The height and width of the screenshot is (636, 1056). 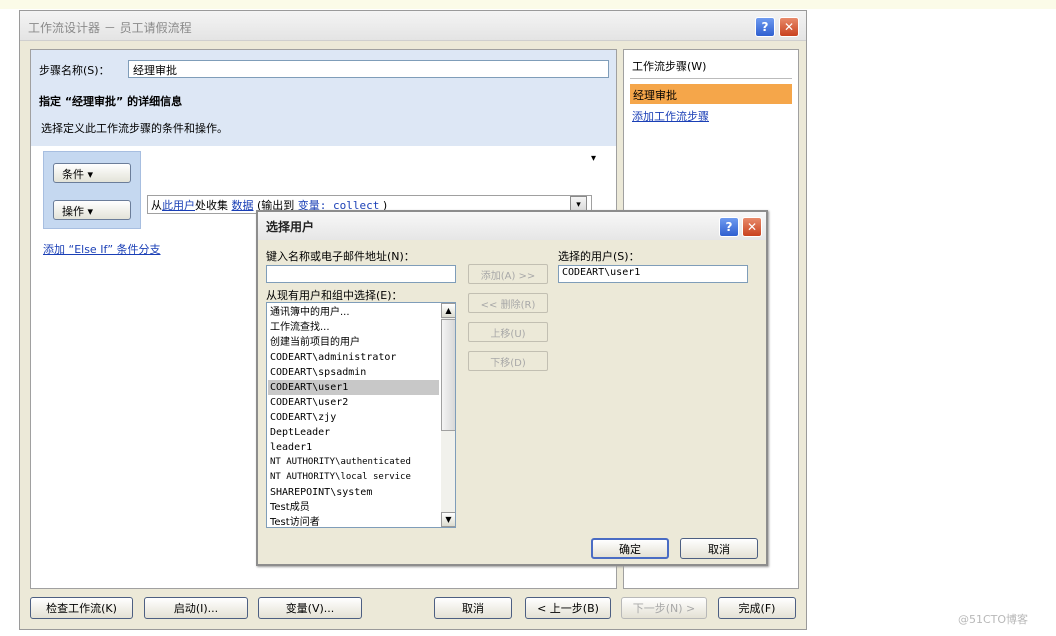 I want to click on top-band, so click(x=528, y=4).